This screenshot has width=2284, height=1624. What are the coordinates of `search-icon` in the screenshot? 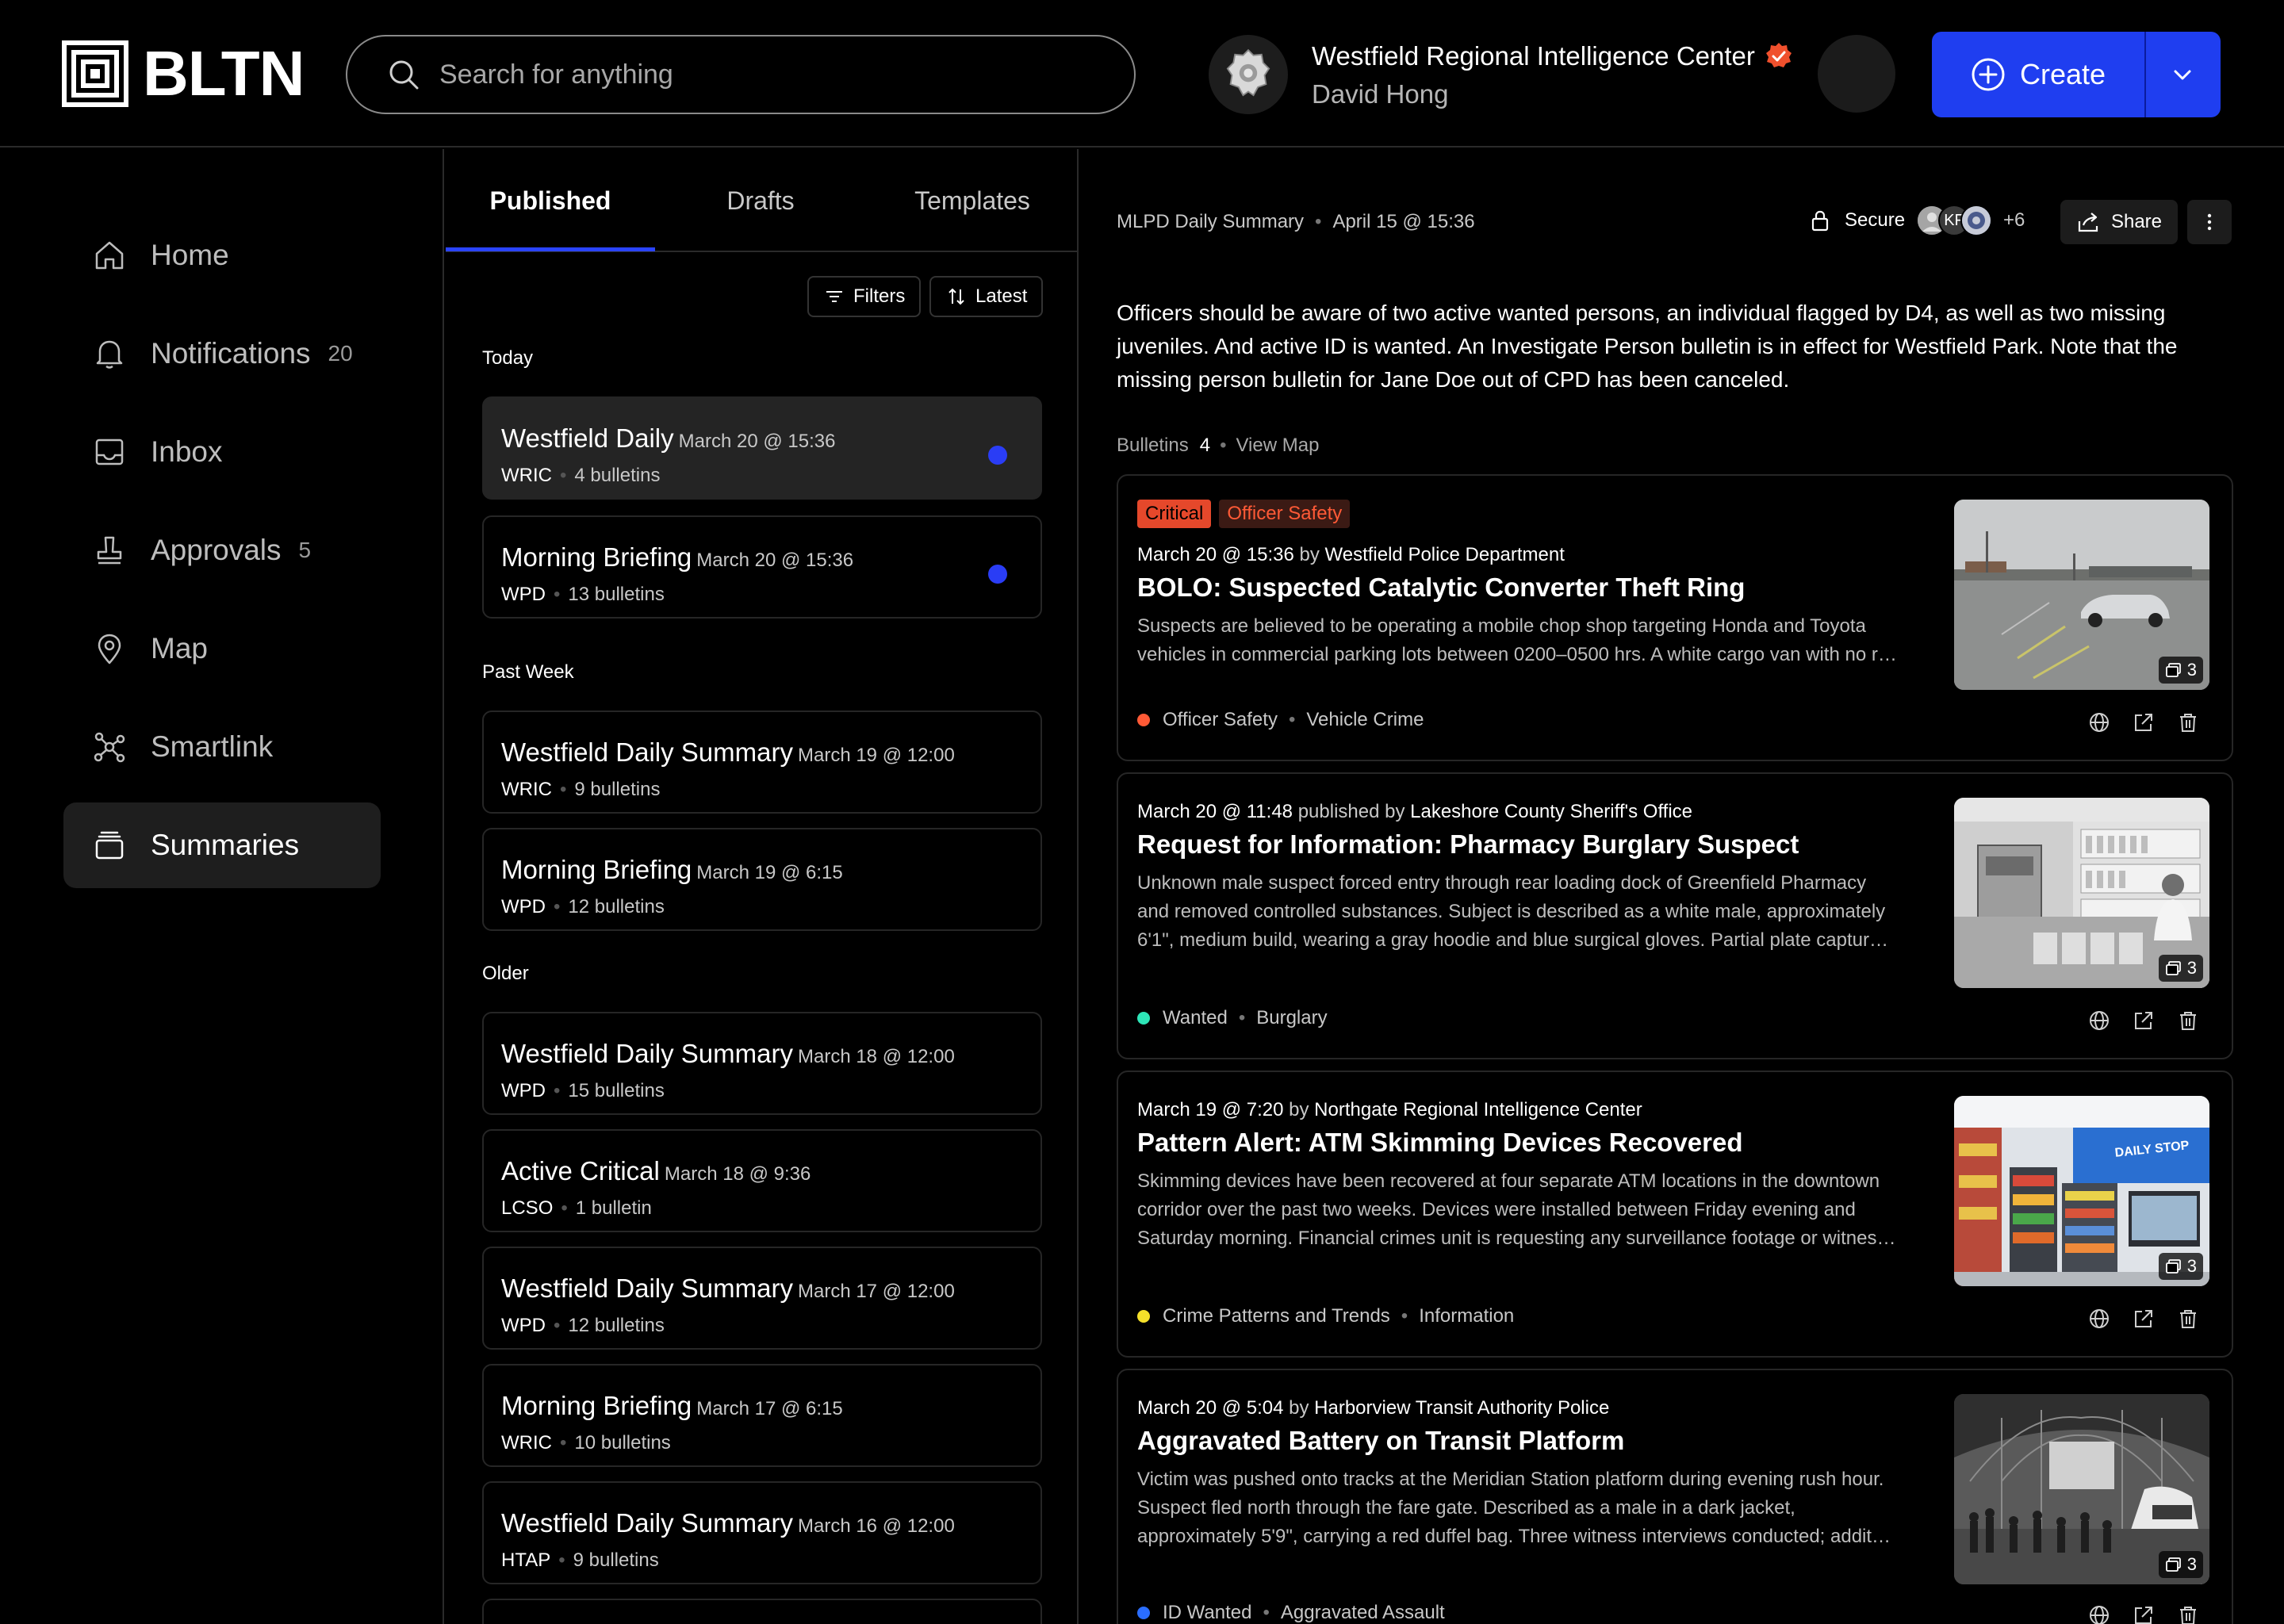 It's located at (404, 75).